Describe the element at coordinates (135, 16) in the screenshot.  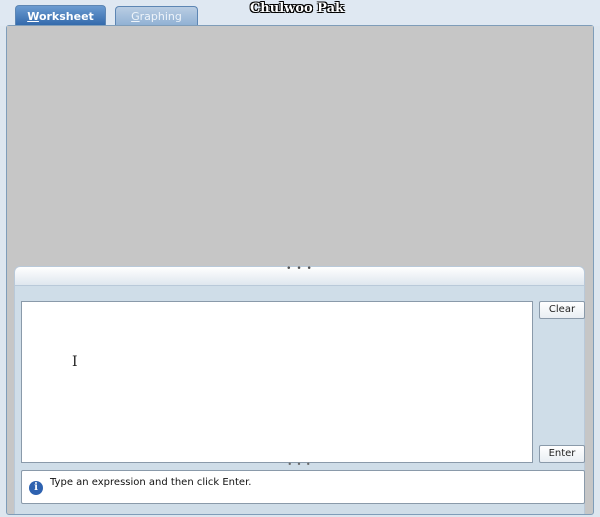
I see `tab-graphing-mnemonic: G` at that location.